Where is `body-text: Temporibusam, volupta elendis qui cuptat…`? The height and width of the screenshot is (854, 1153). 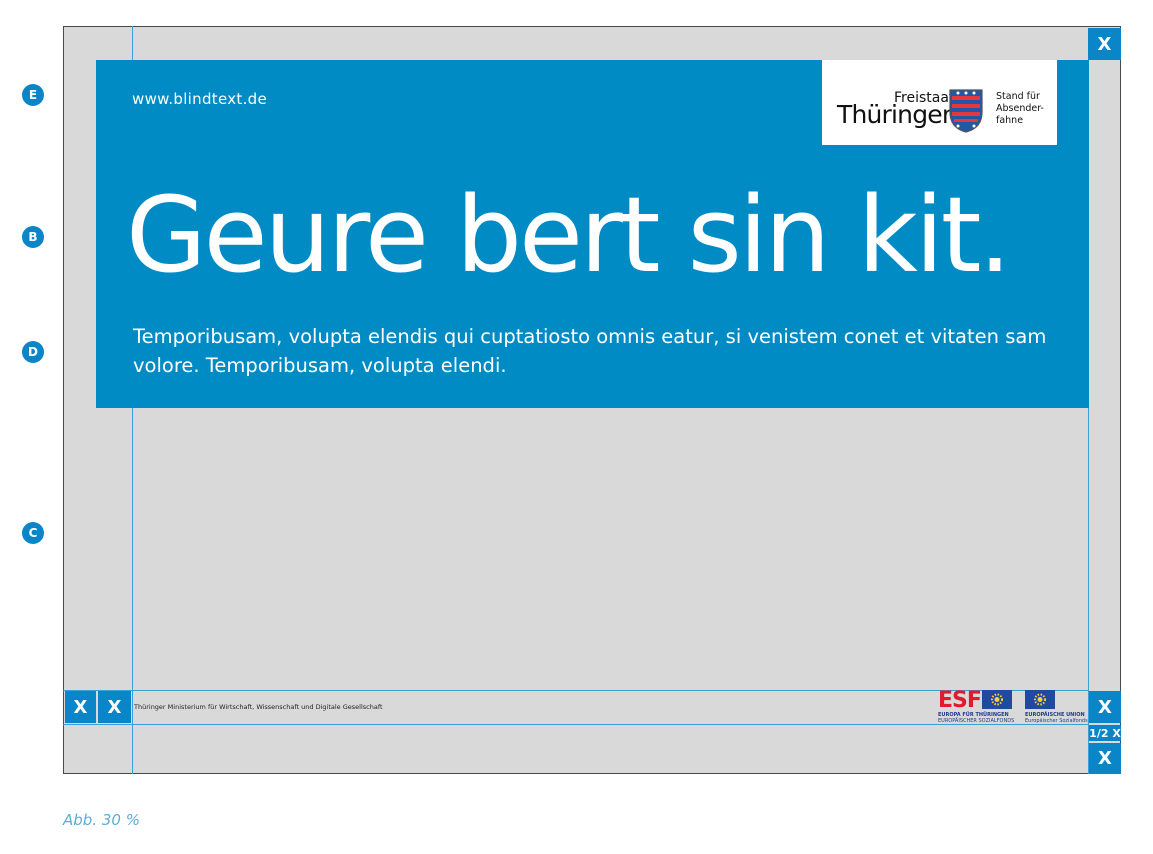 body-text: Temporibusam, volupta elendis qui cuptat… is located at coordinates (590, 351).